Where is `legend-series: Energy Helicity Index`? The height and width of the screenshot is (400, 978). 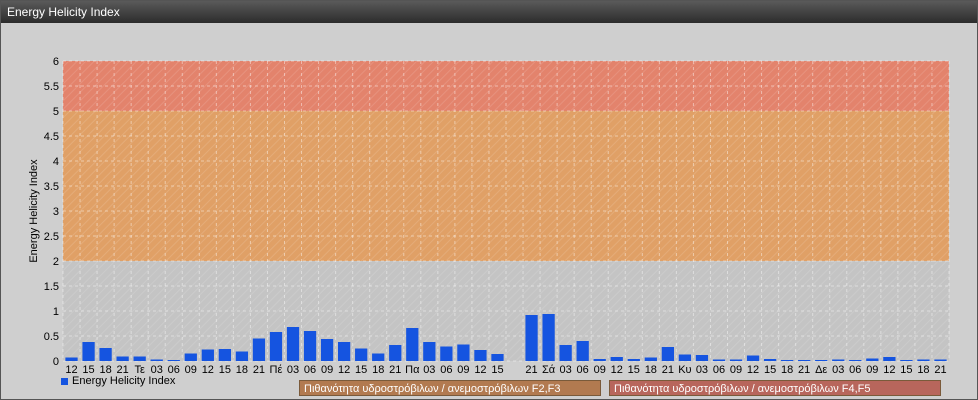
legend-series: Energy Helicity Index is located at coordinates (118, 381).